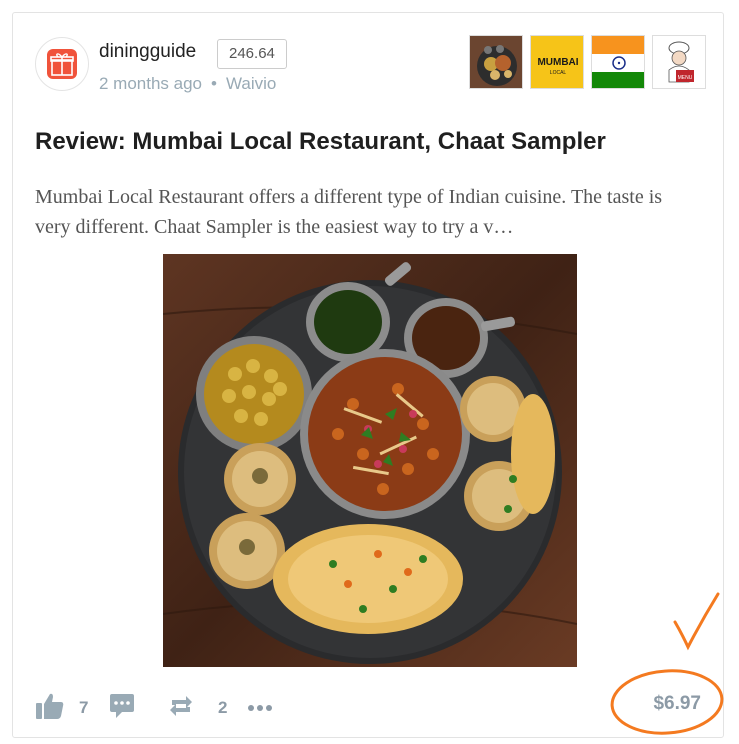 The width and height of the screenshot is (739, 744). I want to click on author-name: diningguide, so click(147, 52).